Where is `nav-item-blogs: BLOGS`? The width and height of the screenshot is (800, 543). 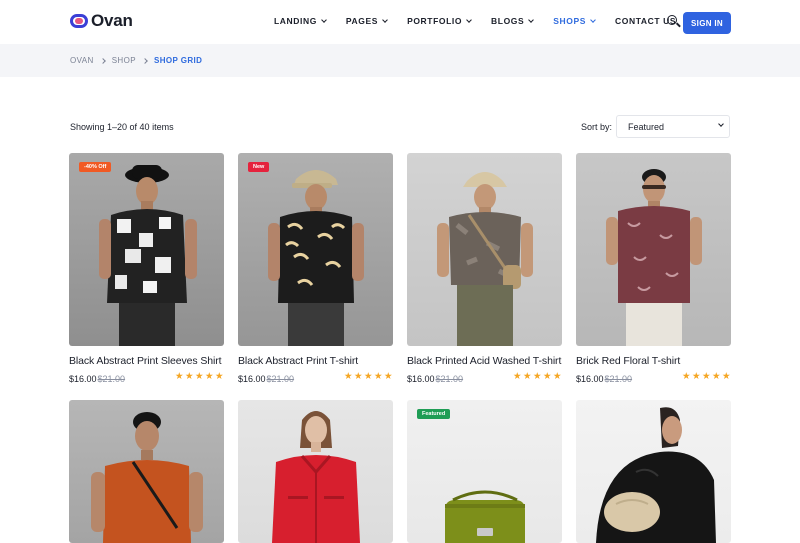 nav-item-blogs: BLOGS is located at coordinates (513, 21).